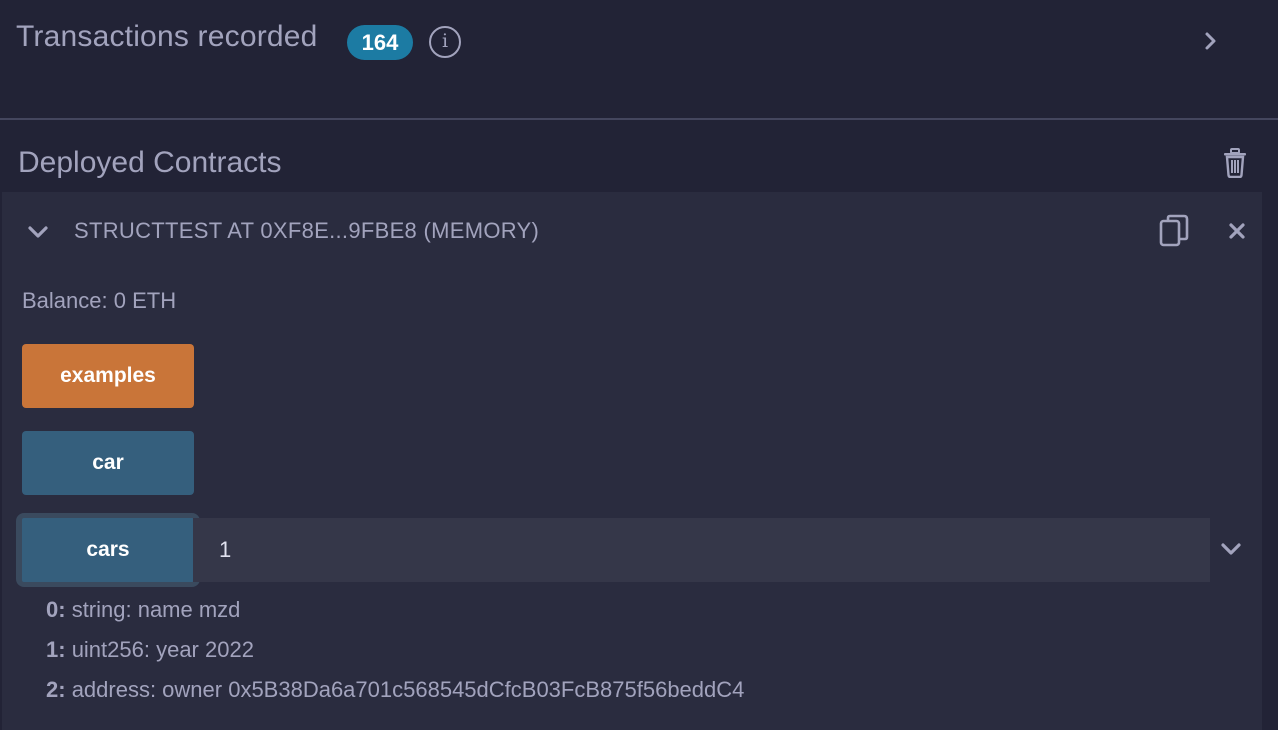 This screenshot has height=730, width=1278. Describe the element at coordinates (108, 550) in the screenshot. I see `cars-button: cars` at that location.